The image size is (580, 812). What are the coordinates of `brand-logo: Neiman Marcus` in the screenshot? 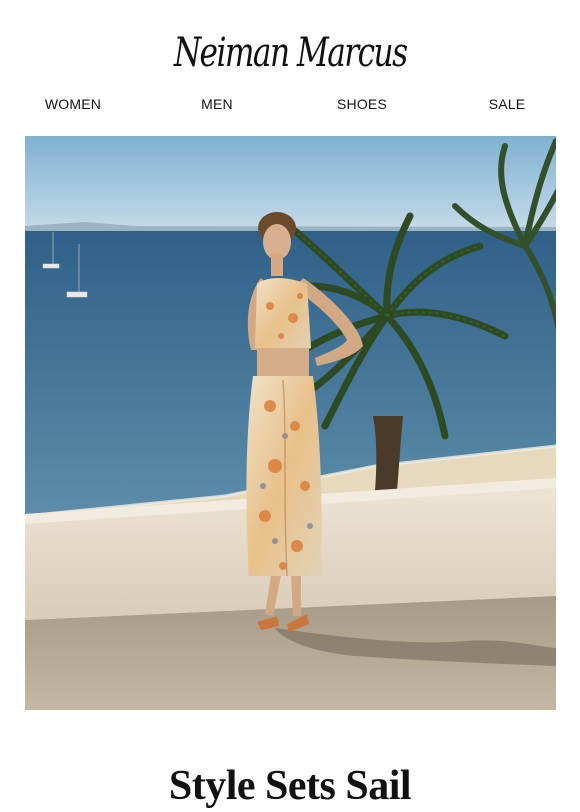 It's located at (290, 53).